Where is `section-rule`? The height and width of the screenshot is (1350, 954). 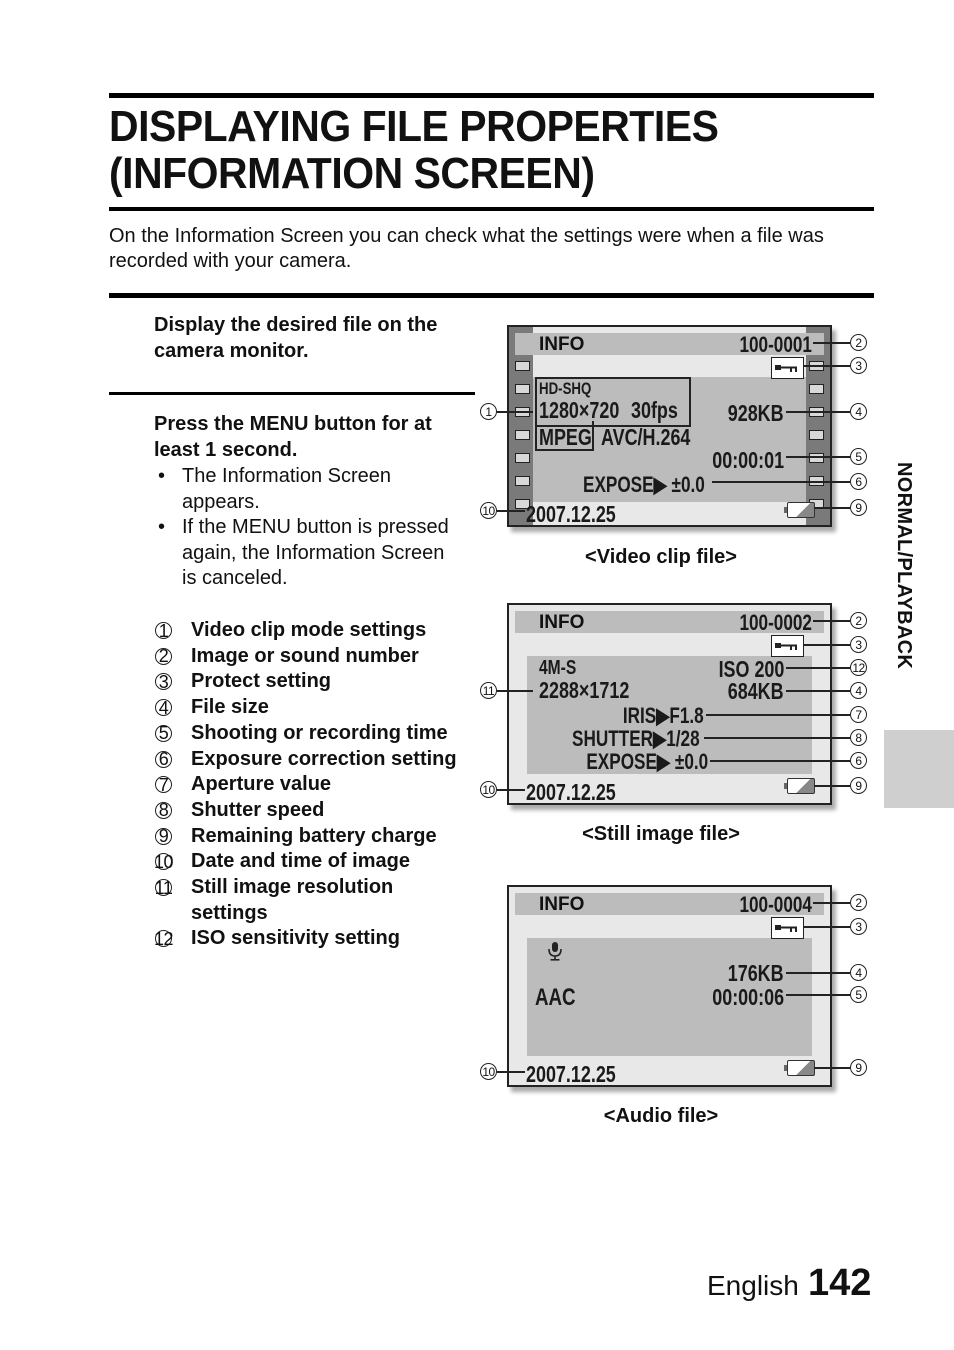 section-rule is located at coordinates (491, 295).